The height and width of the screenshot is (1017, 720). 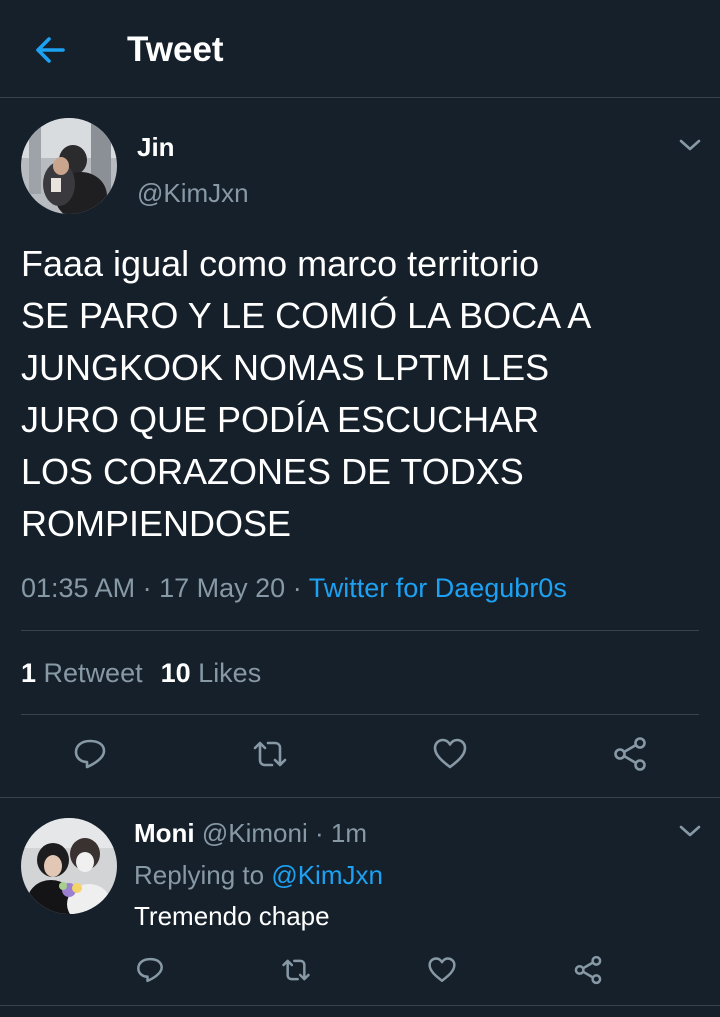 I want to click on tweet-options-button, so click(x=690, y=145).